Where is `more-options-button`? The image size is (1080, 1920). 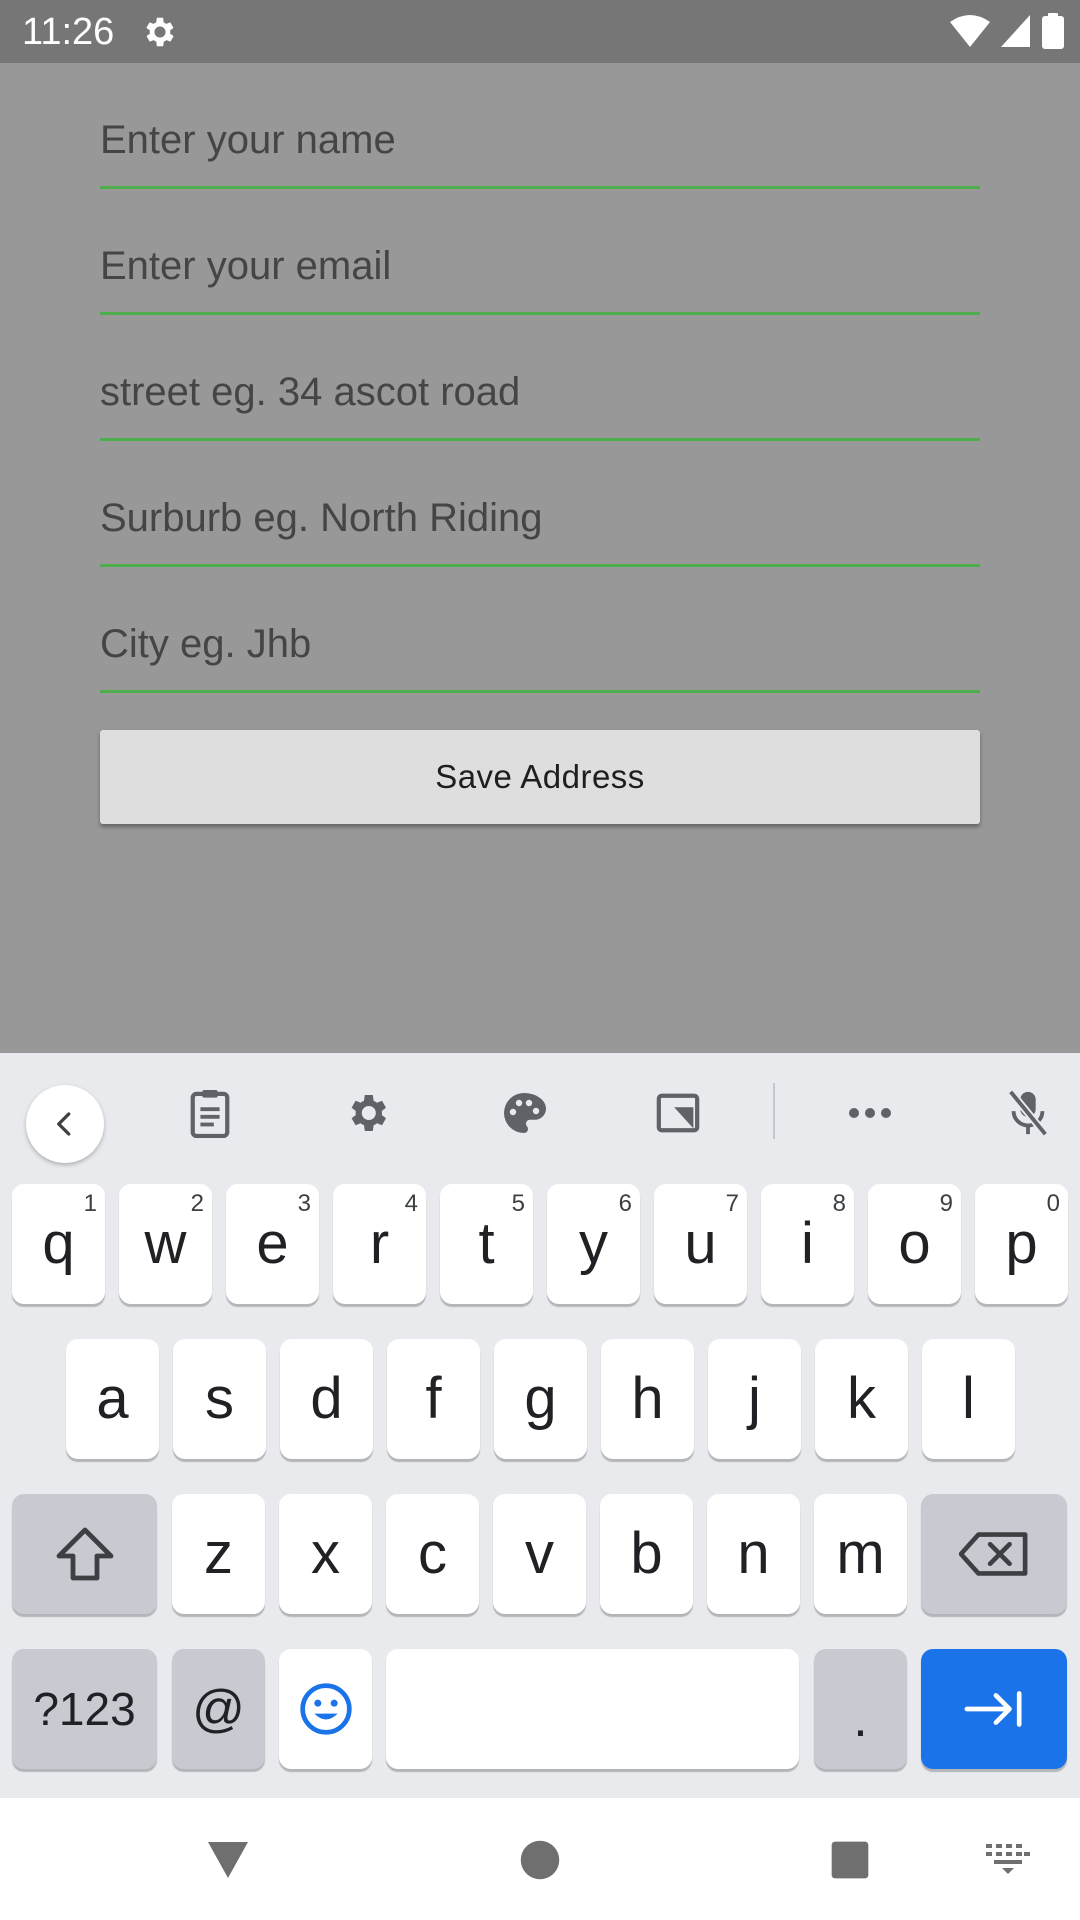 more-options-button is located at coordinates (870, 1113).